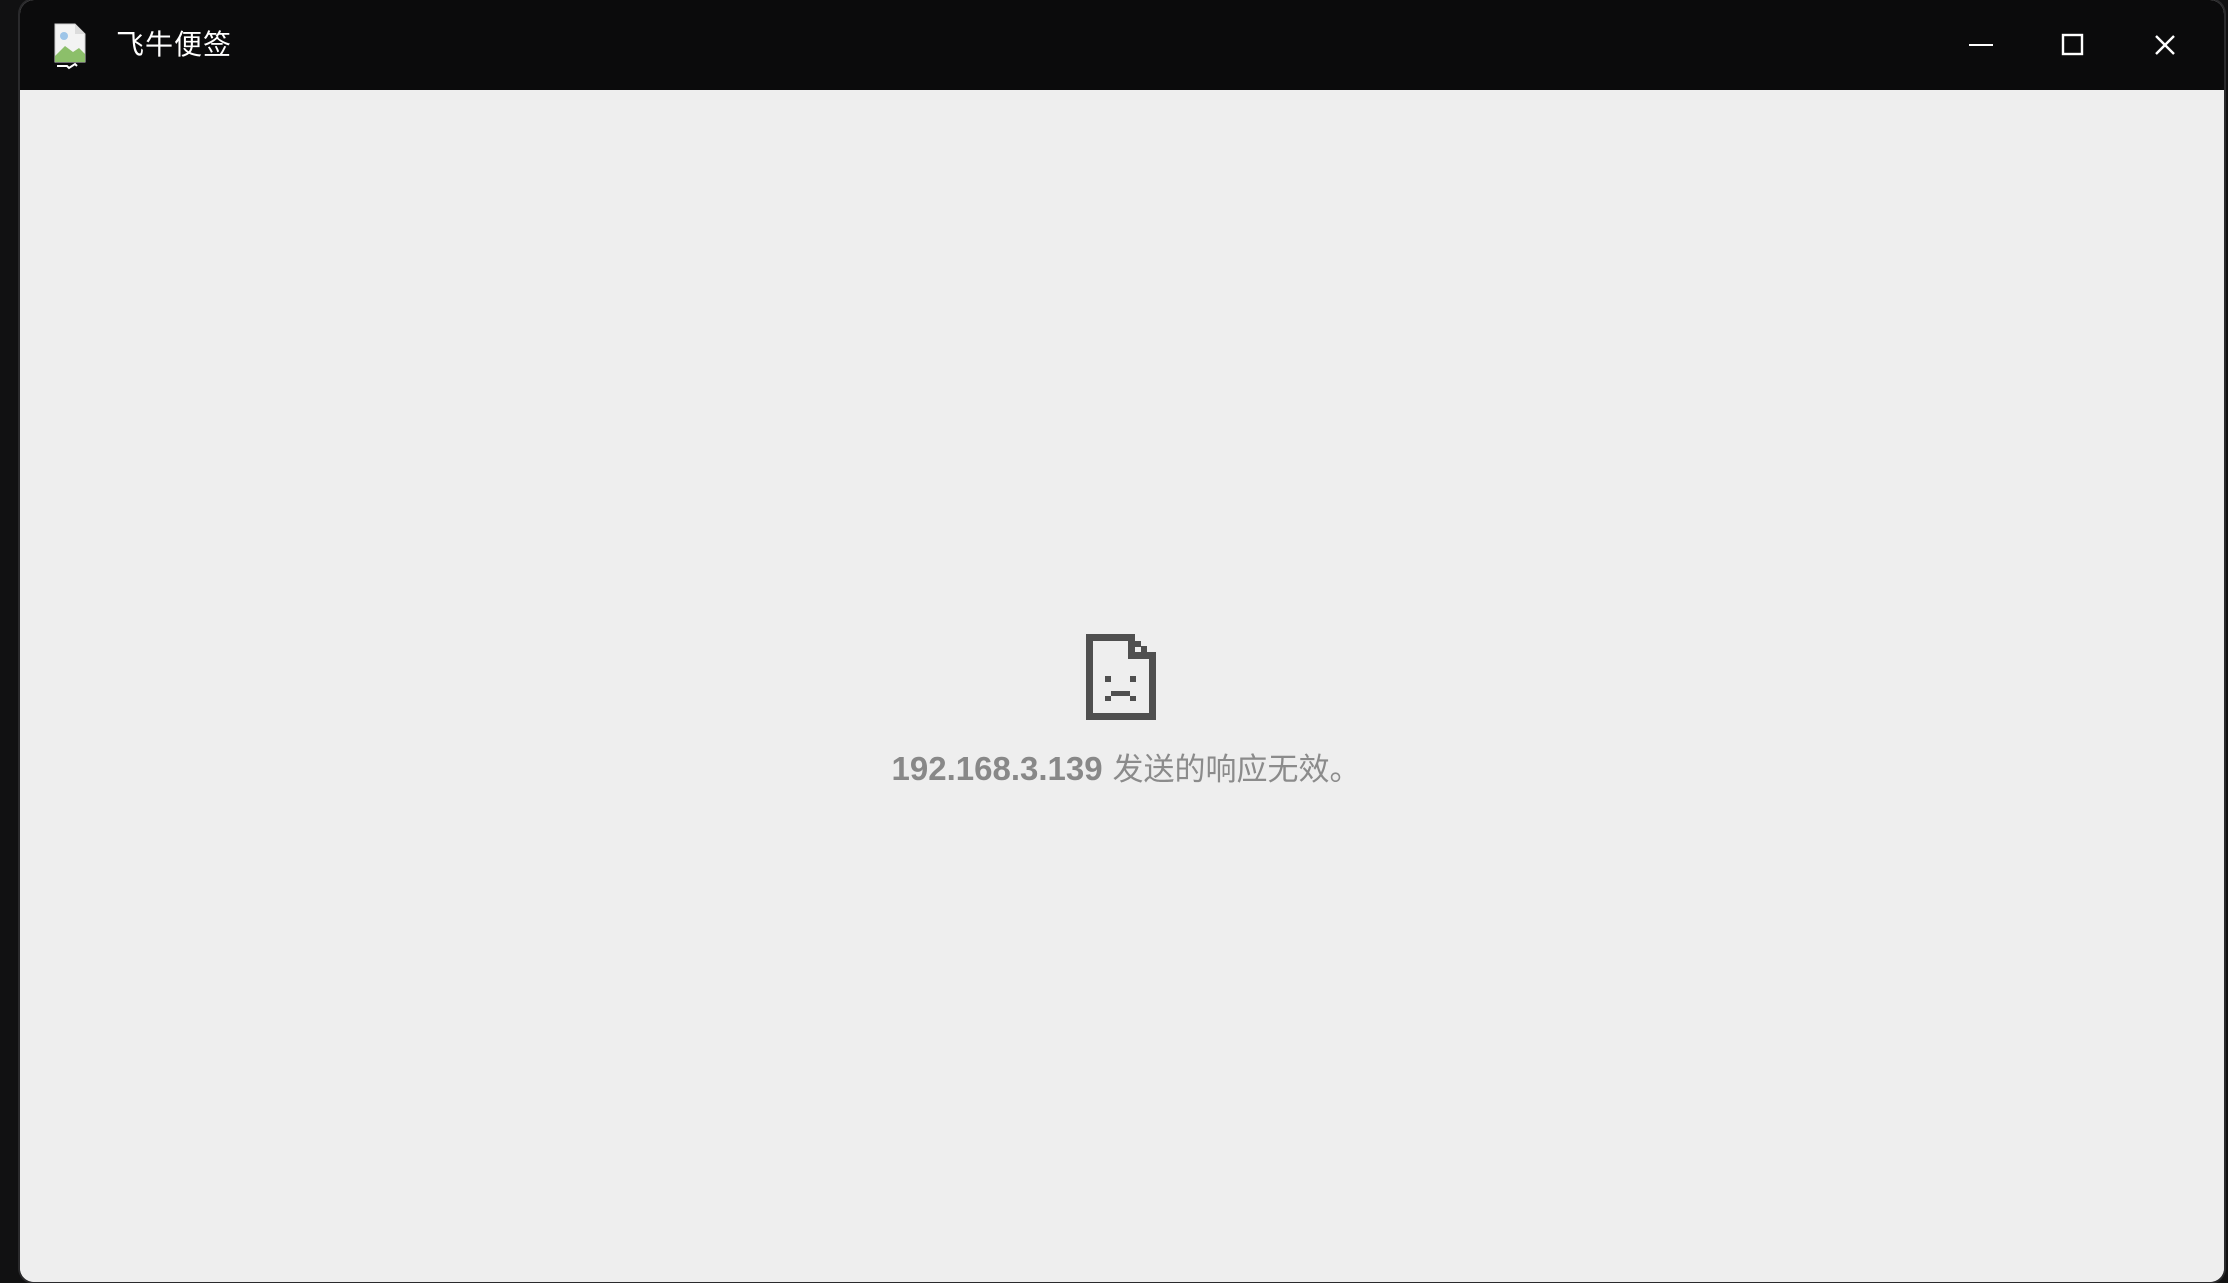 This screenshot has width=2228, height=1283. I want to click on minimize-icon, so click(1981, 45).